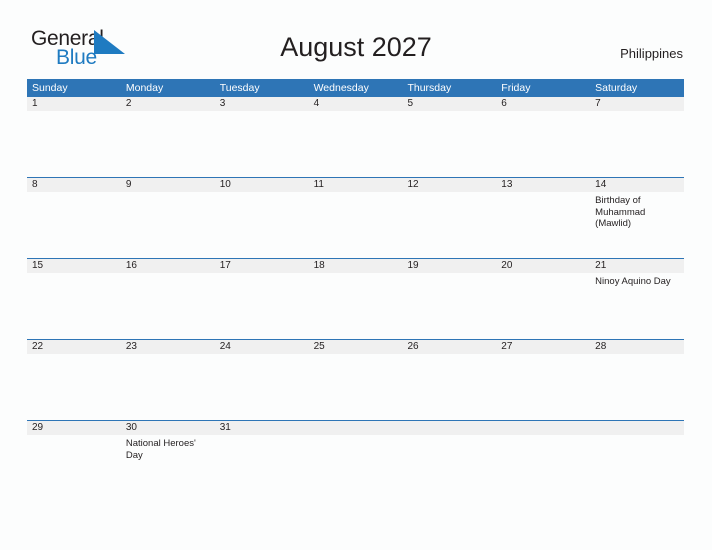 This screenshot has height=550, width=712. What do you see at coordinates (168, 299) in the screenshot?
I see `calendar-day-cell: 16` at bounding box center [168, 299].